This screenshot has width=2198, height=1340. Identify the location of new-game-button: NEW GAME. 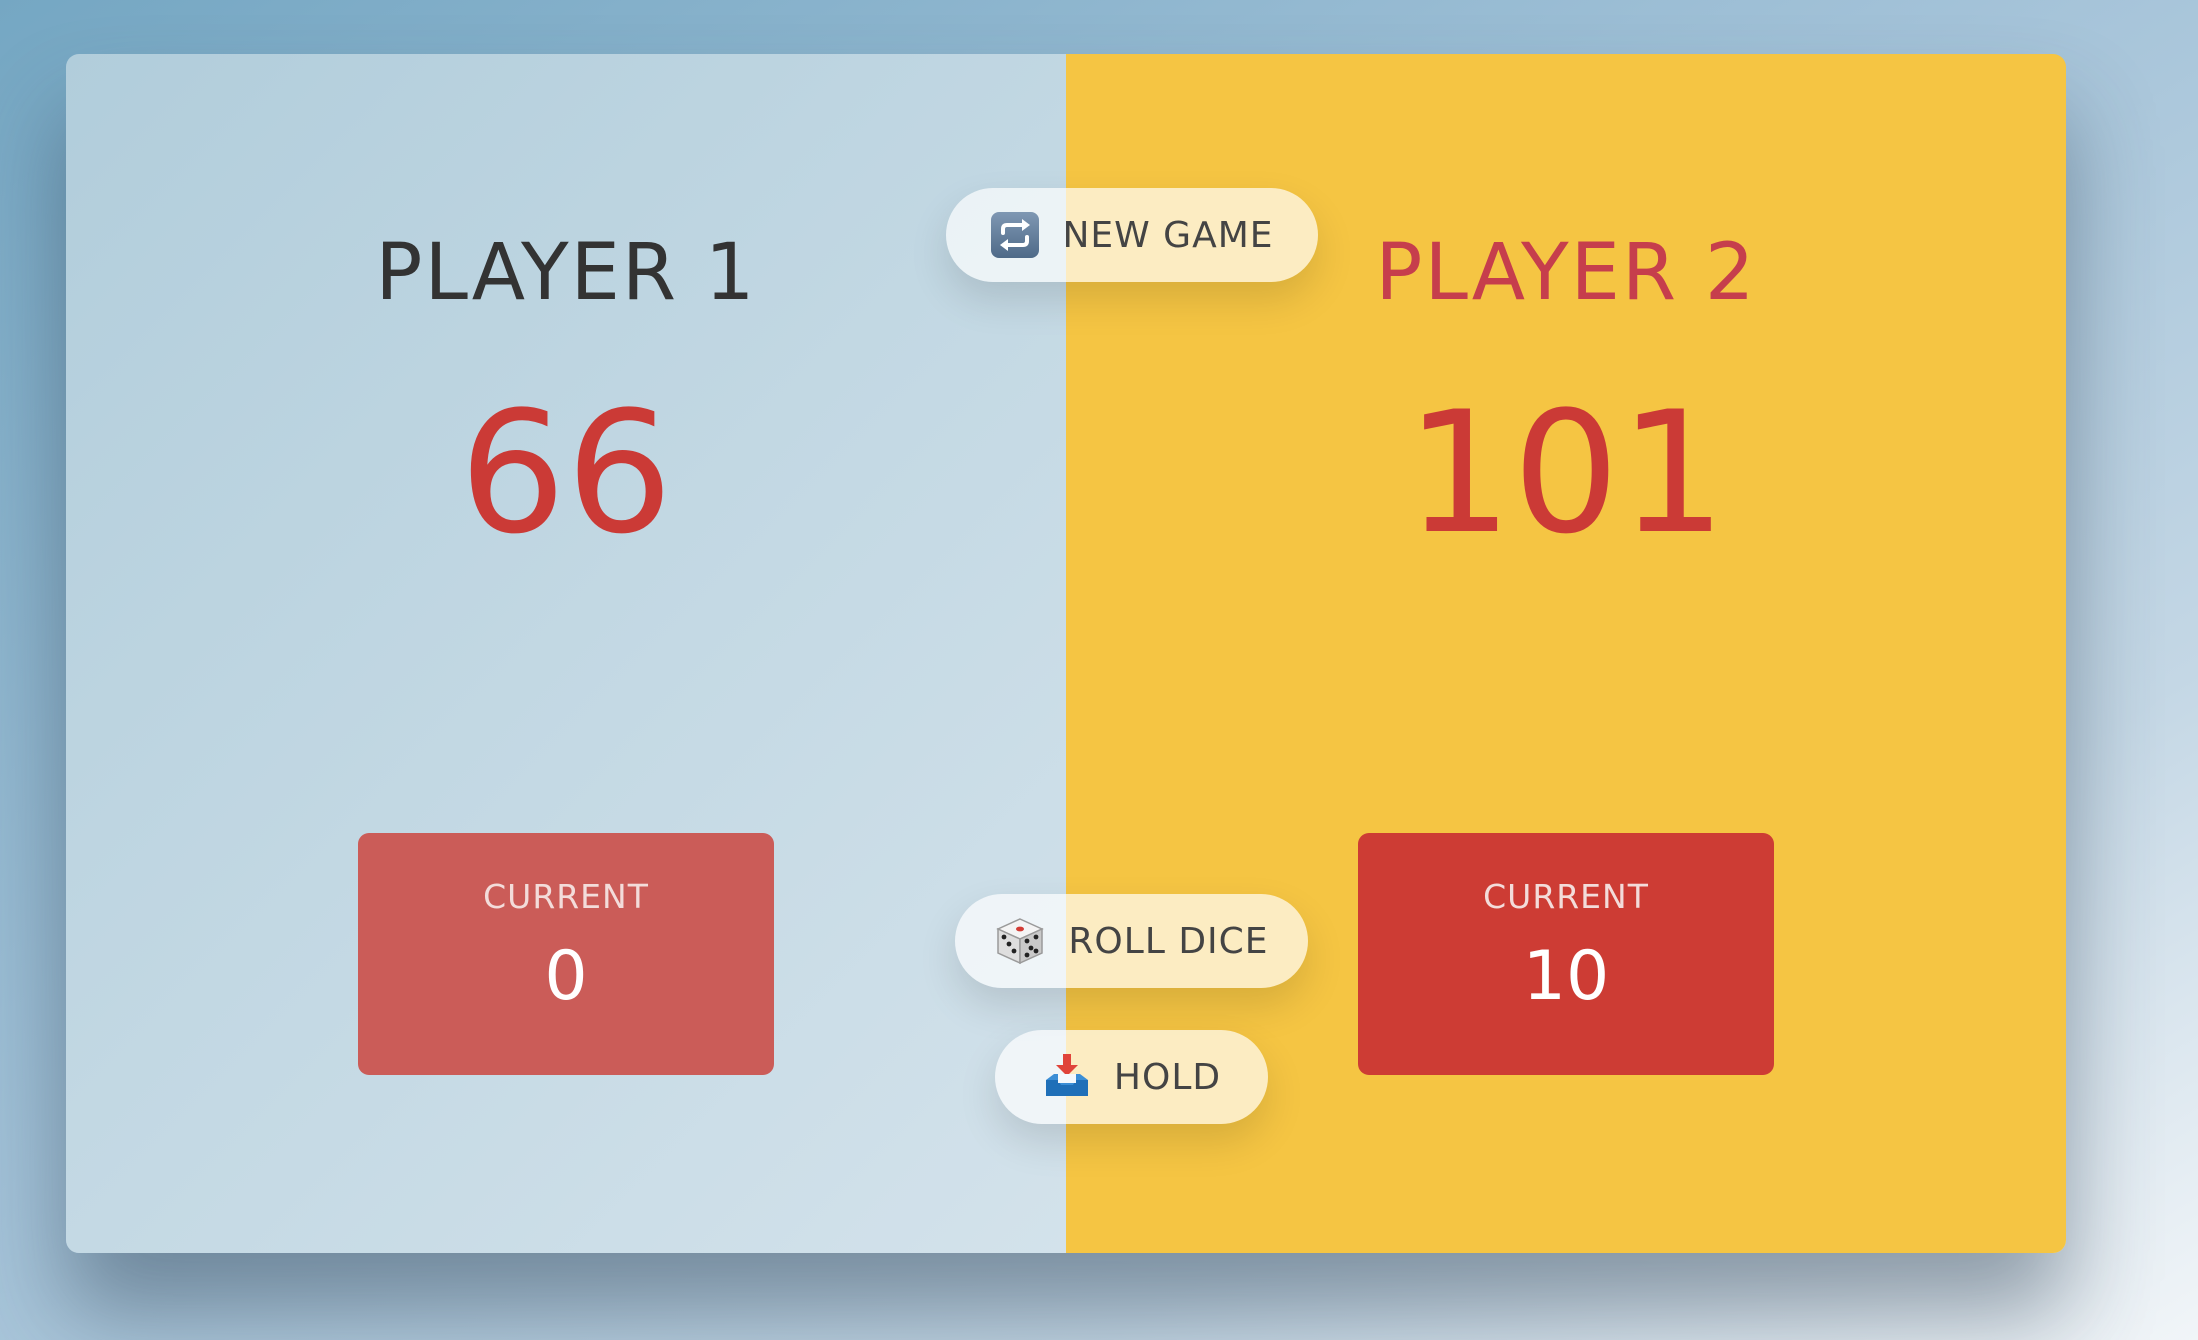
(1132, 235).